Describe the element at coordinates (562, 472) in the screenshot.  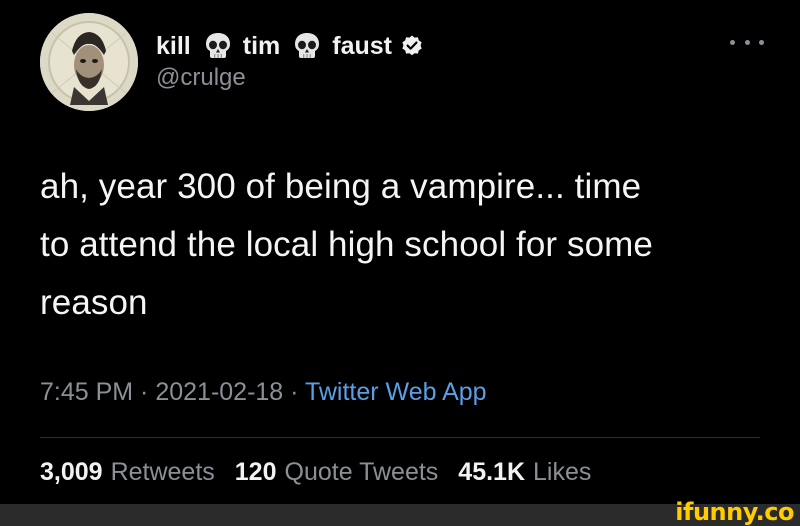
I see `likes-label: Likes` at that location.